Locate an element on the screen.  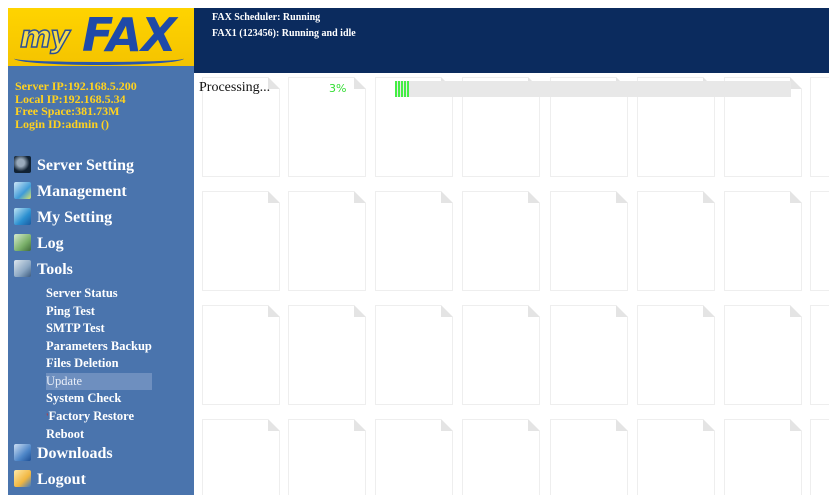
menu-tools-label: Tools is located at coordinates (55, 269).